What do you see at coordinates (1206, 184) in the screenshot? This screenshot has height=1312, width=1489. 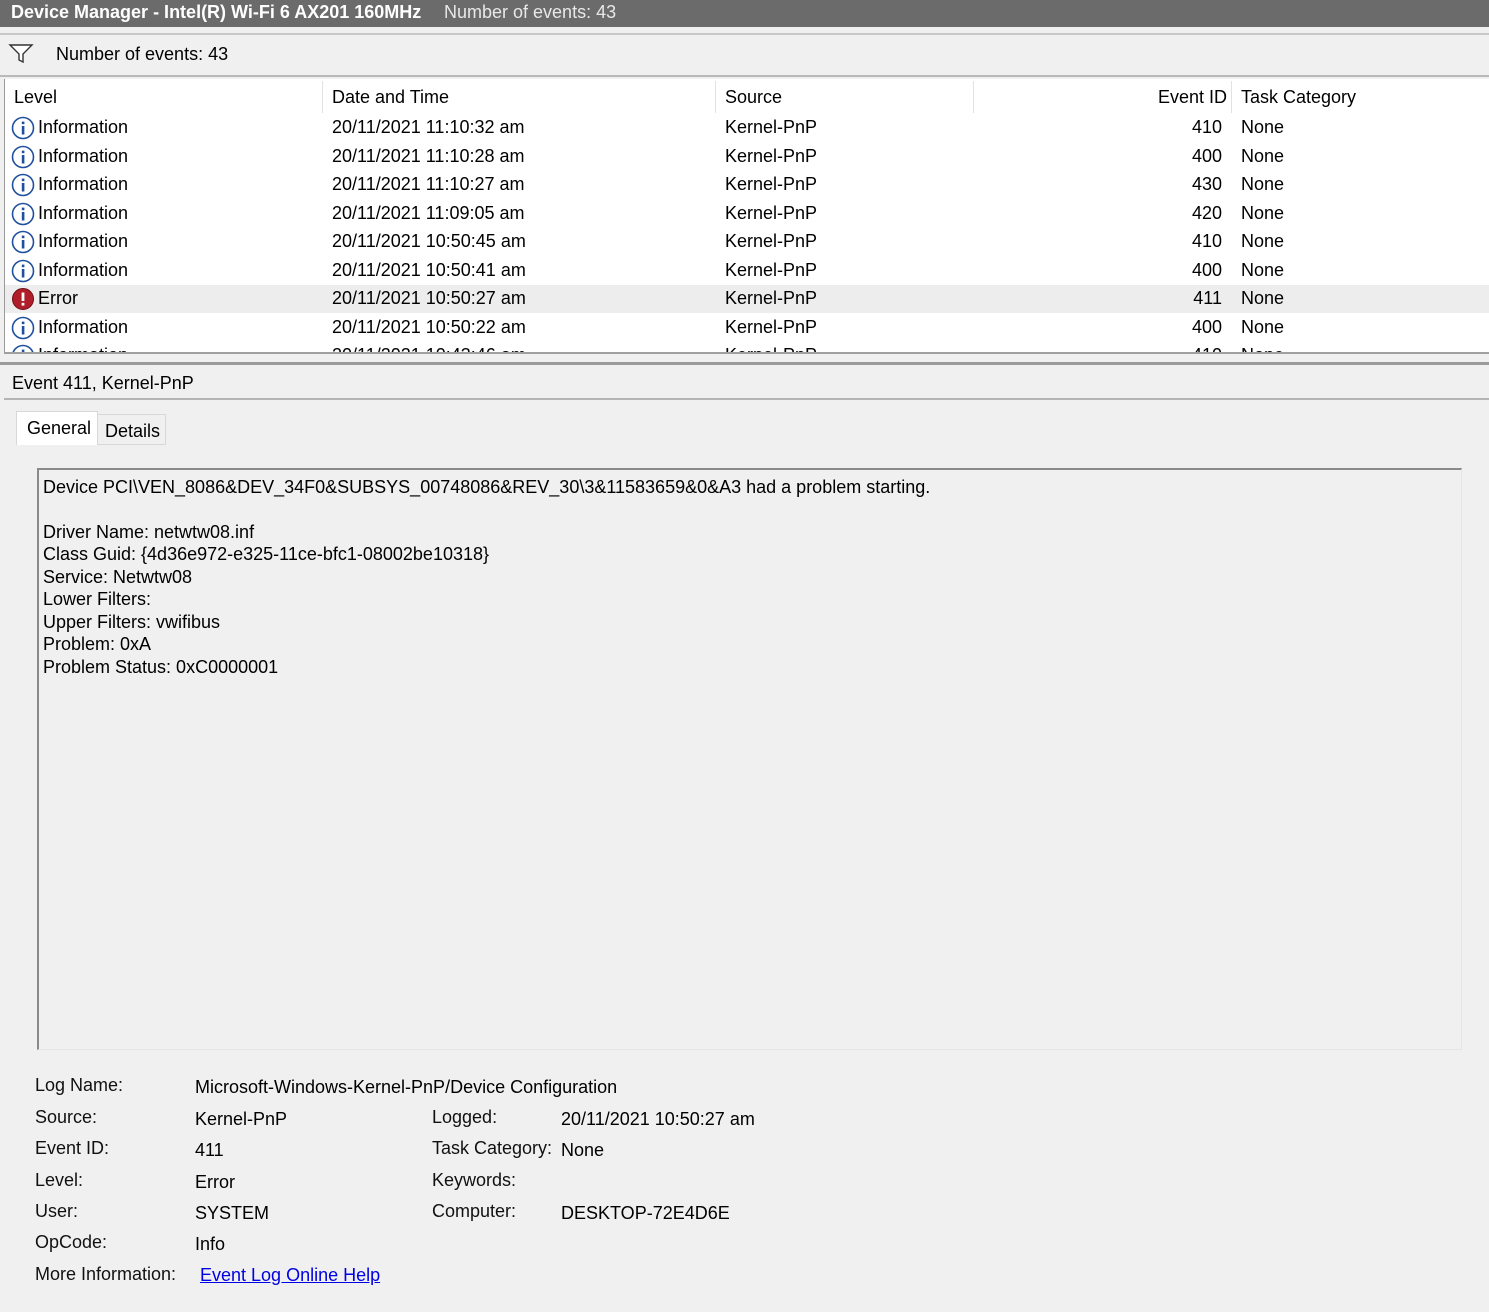 I see `cell-event-id: 430` at bounding box center [1206, 184].